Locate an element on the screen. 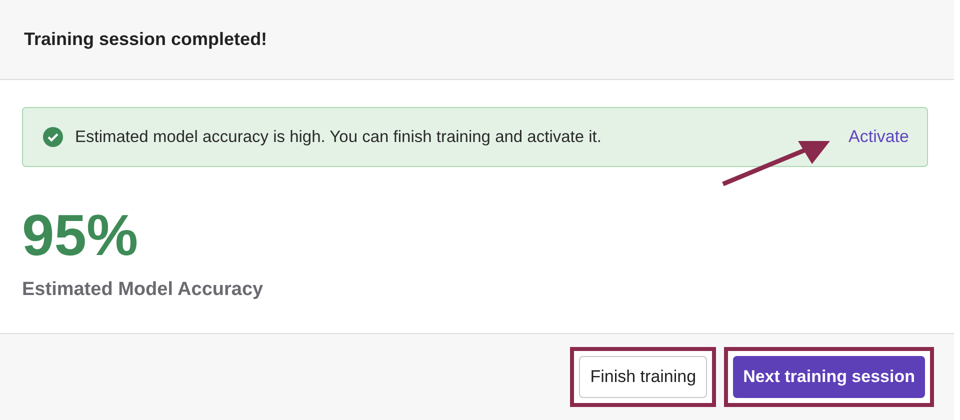 The width and height of the screenshot is (960, 420). alert-message: Estimated model accuracy is high. You can finish training and activate it. is located at coordinates (338, 137).